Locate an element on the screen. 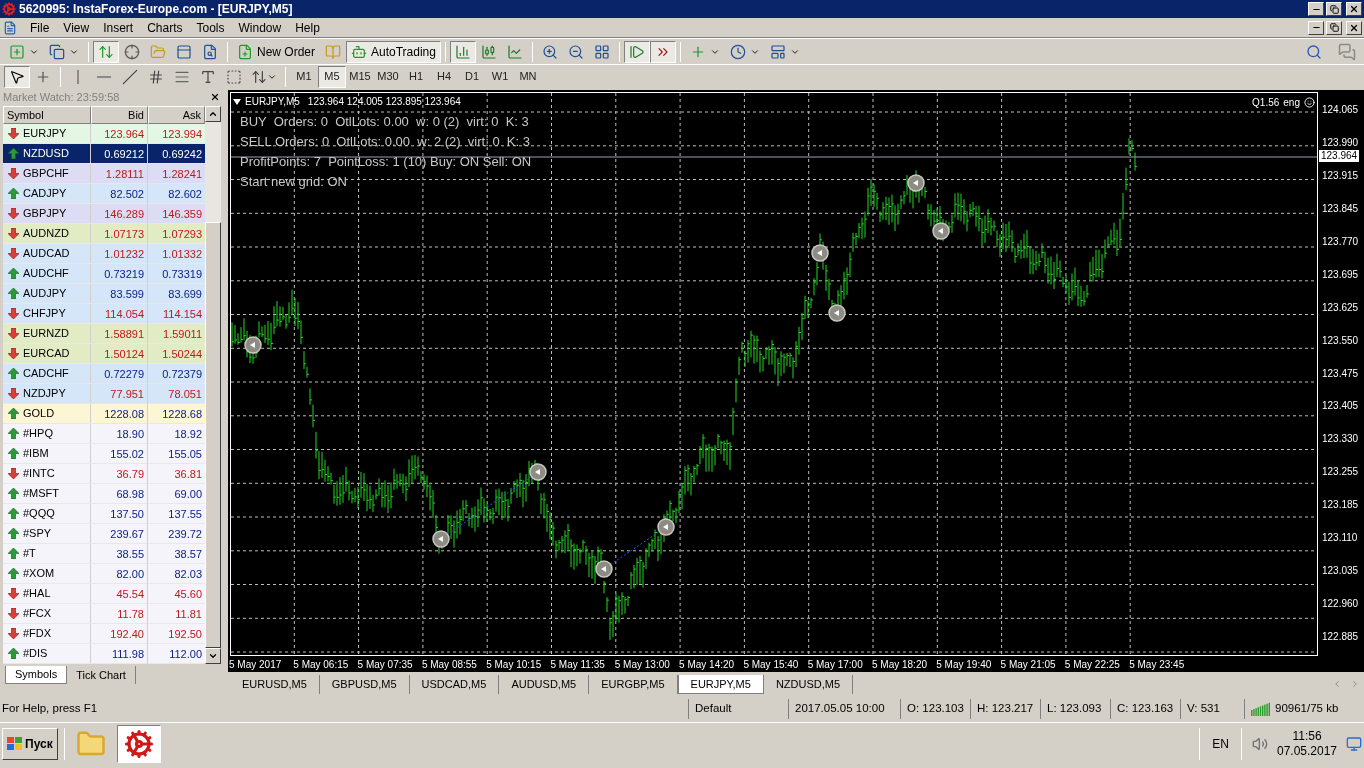 This screenshot has width=1364, height=768. symbol-row: #QQQ 137.50 137.55 is located at coordinates (104, 514).